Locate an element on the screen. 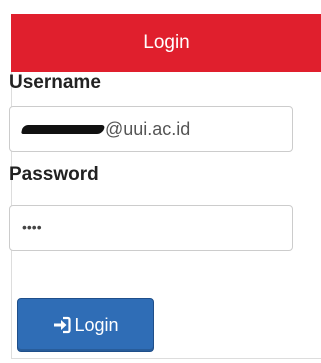 The image size is (321, 363). username-label: Username is located at coordinates (55, 82).